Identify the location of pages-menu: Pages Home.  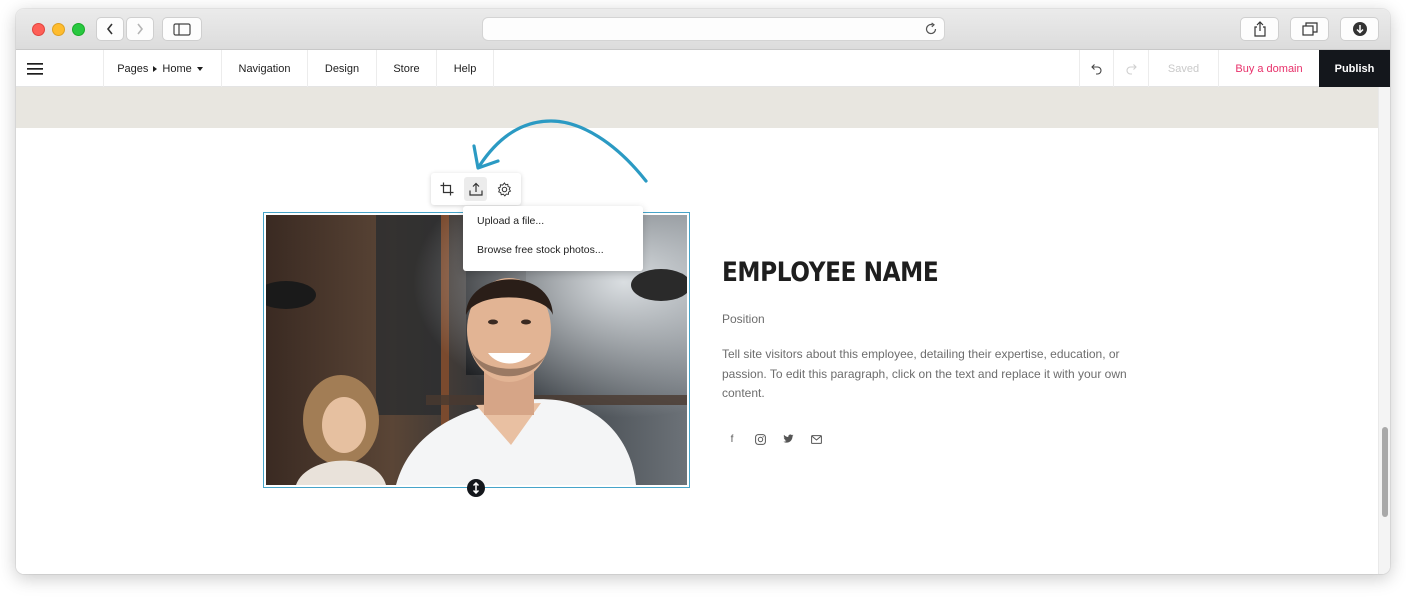
(163, 68).